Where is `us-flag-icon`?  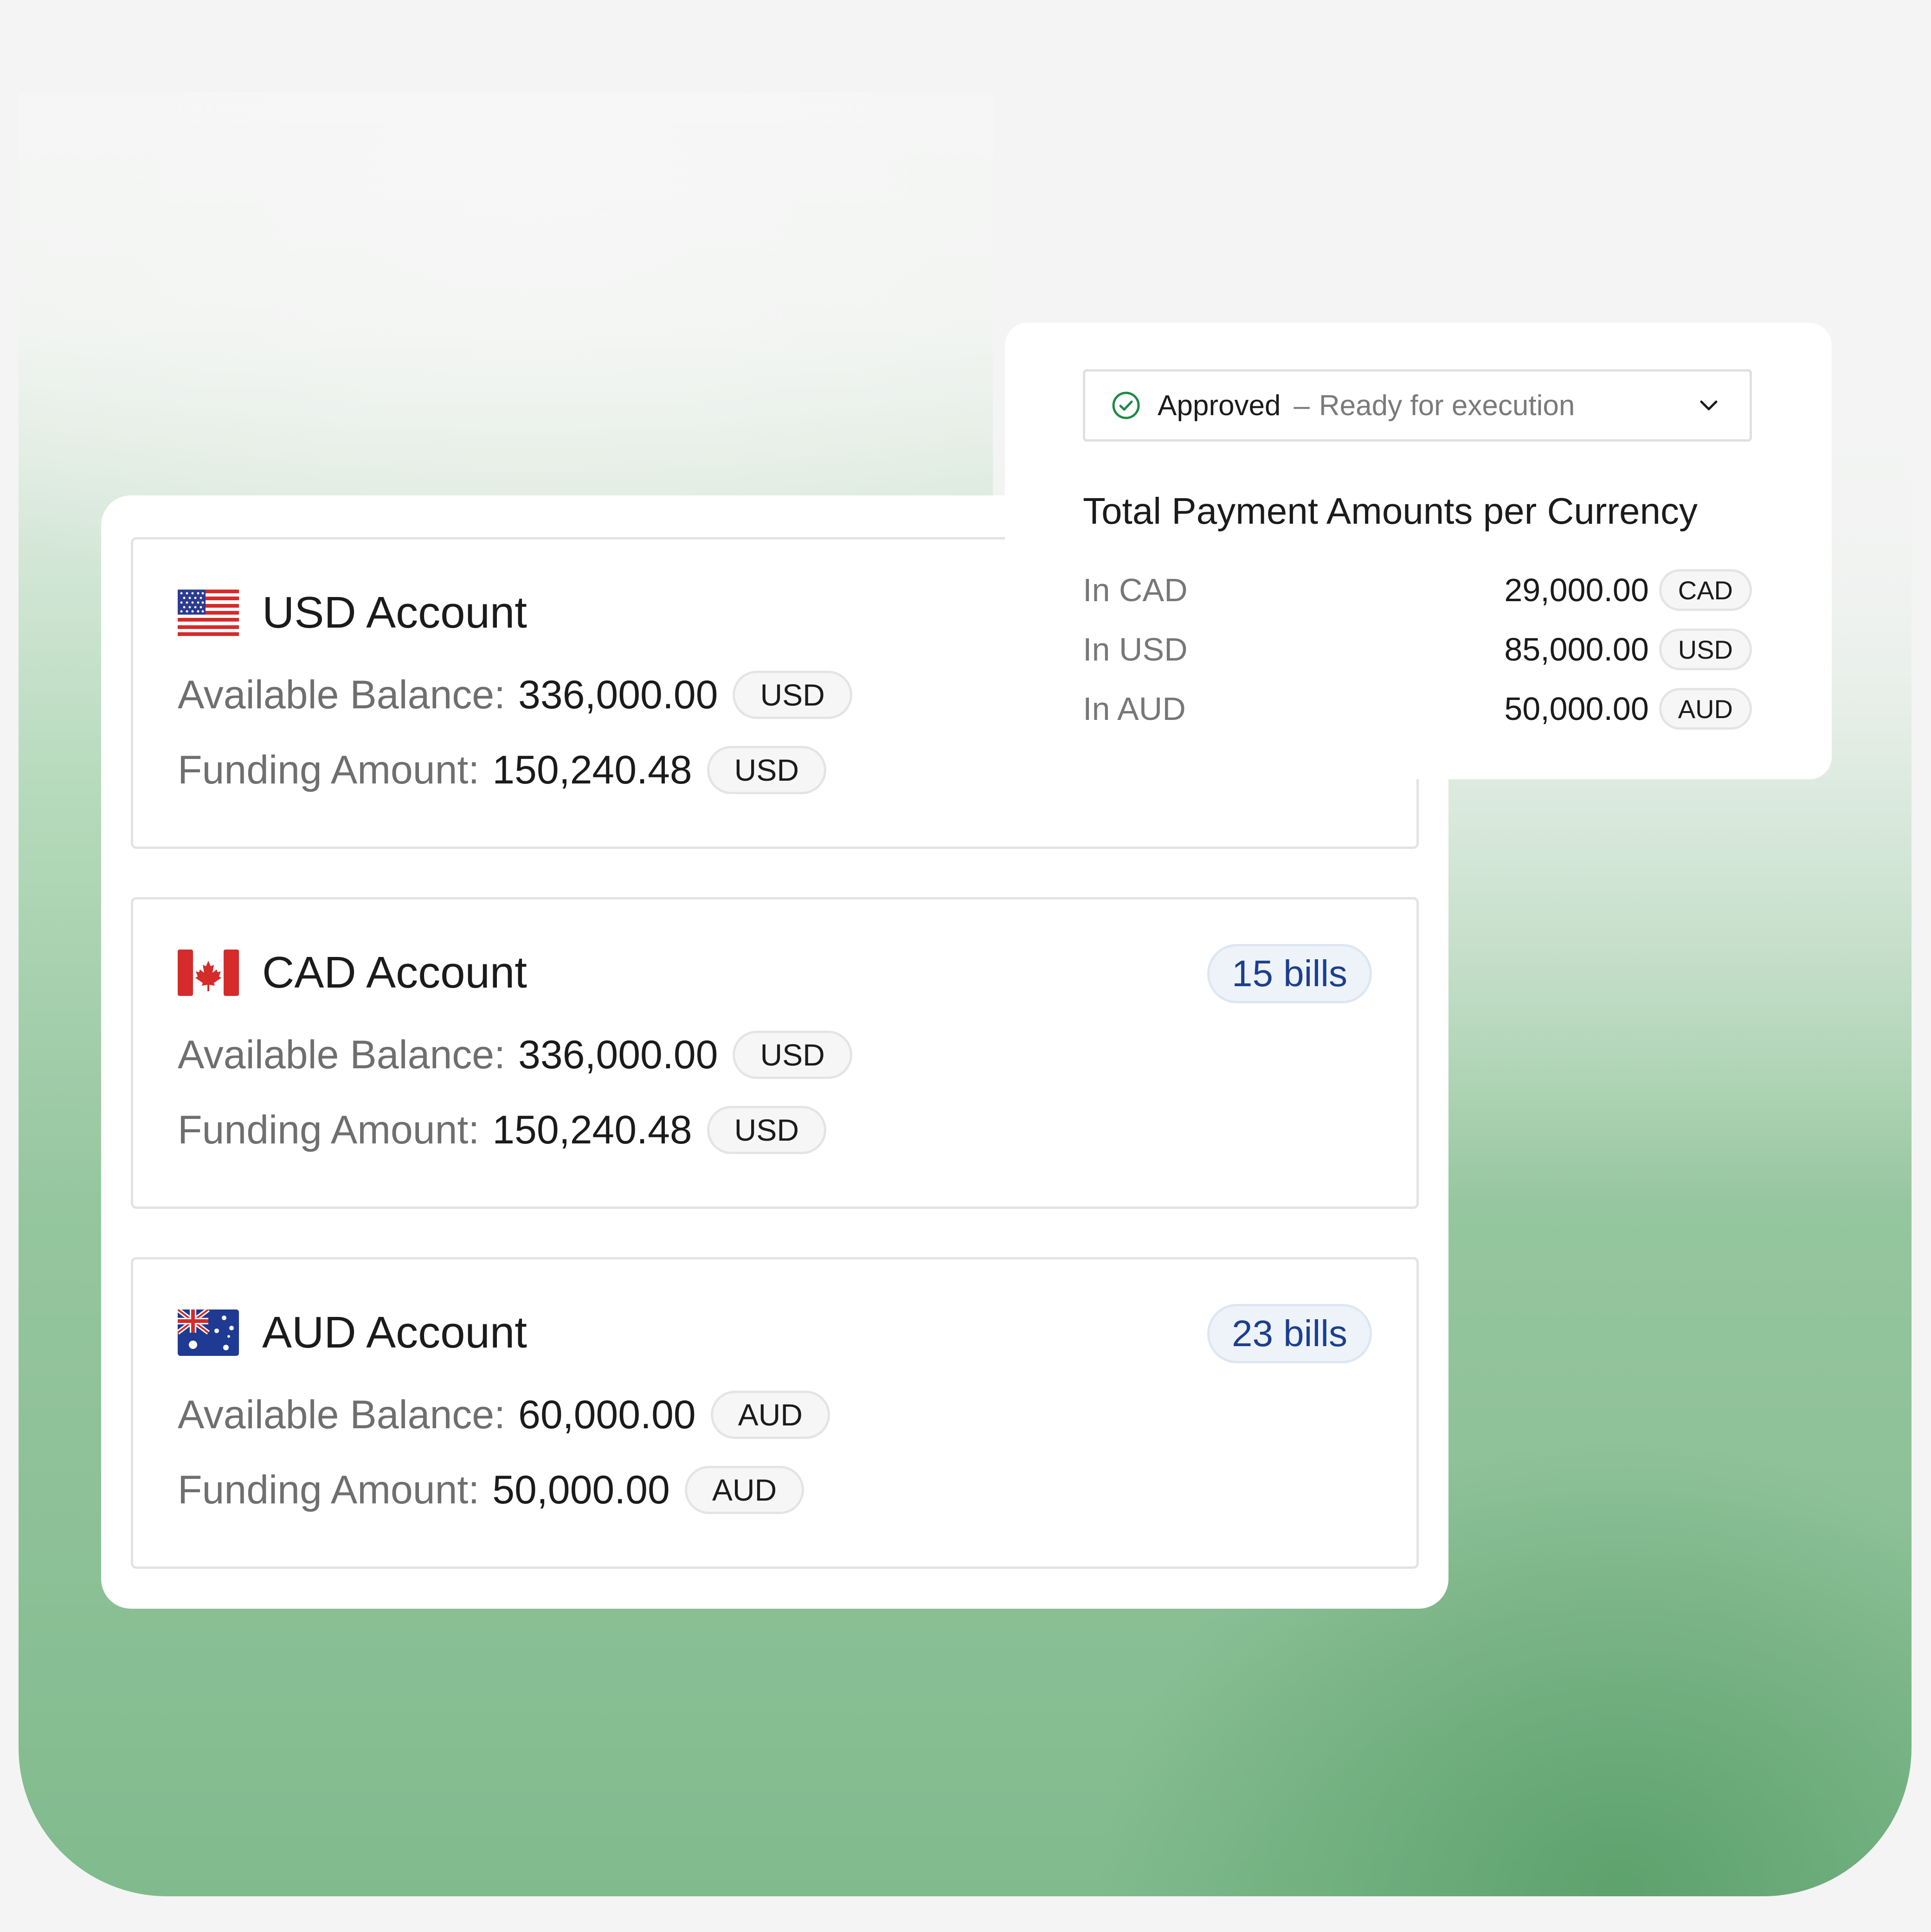 us-flag-icon is located at coordinates (208, 613).